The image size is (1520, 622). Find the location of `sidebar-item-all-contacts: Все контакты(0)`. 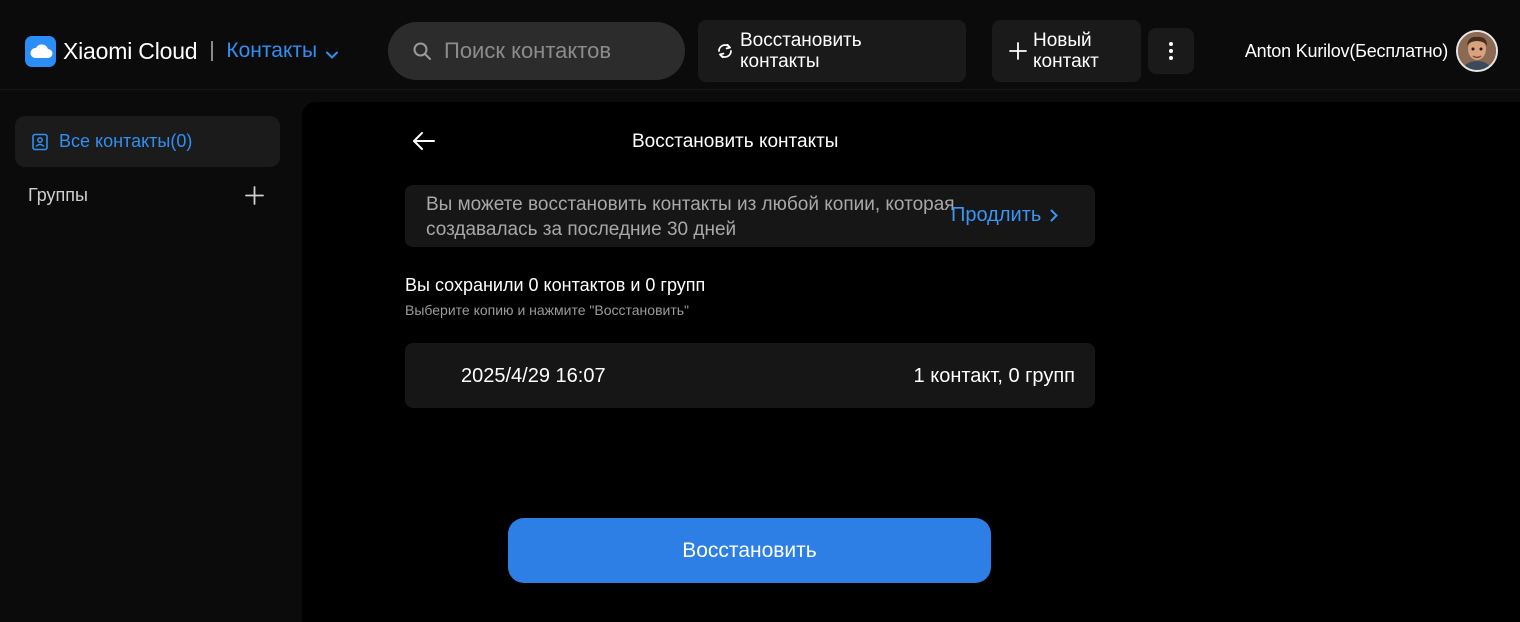

sidebar-item-all-contacts: Все контакты(0) is located at coordinates (147, 141).